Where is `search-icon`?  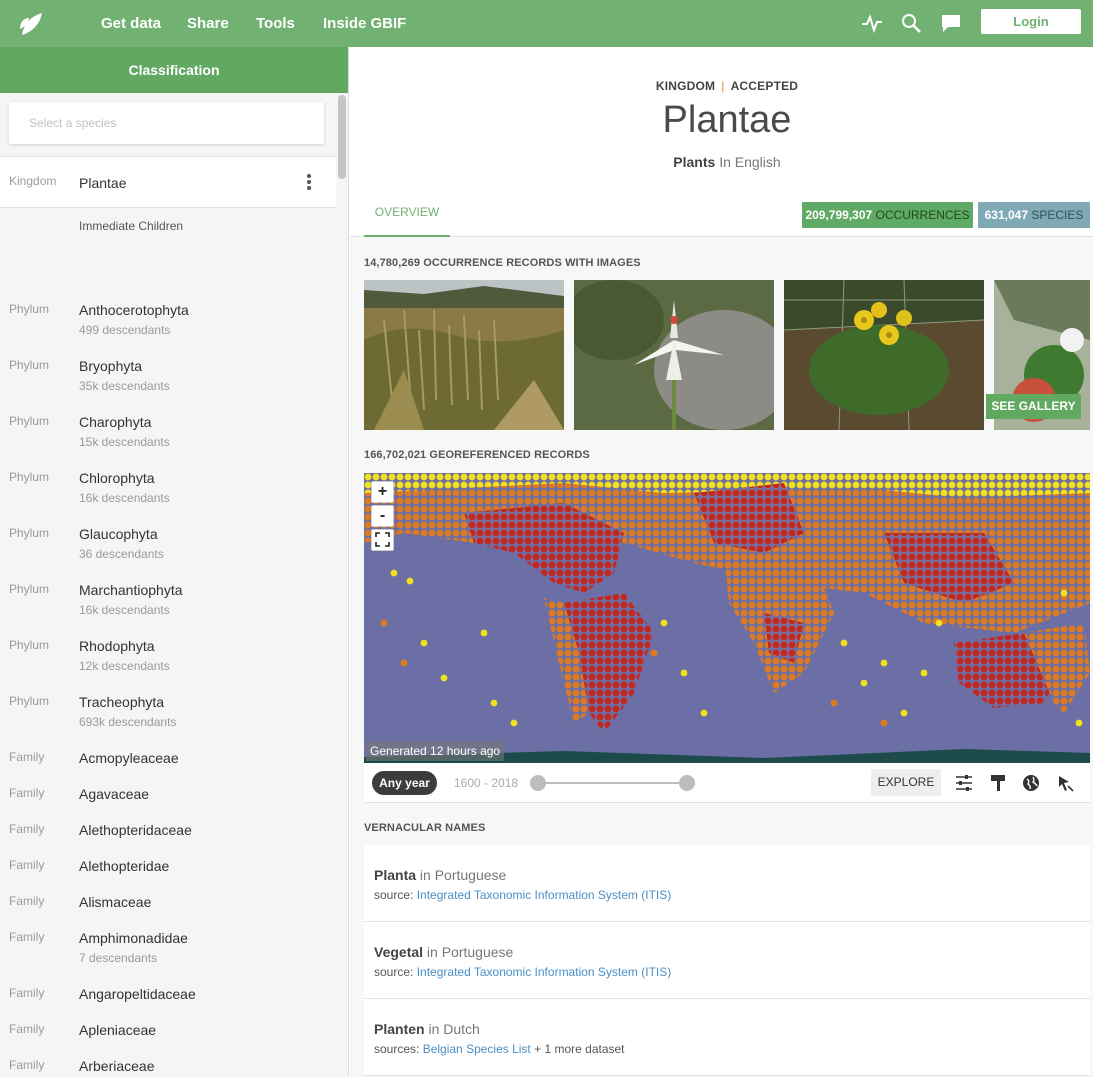 search-icon is located at coordinates (911, 23).